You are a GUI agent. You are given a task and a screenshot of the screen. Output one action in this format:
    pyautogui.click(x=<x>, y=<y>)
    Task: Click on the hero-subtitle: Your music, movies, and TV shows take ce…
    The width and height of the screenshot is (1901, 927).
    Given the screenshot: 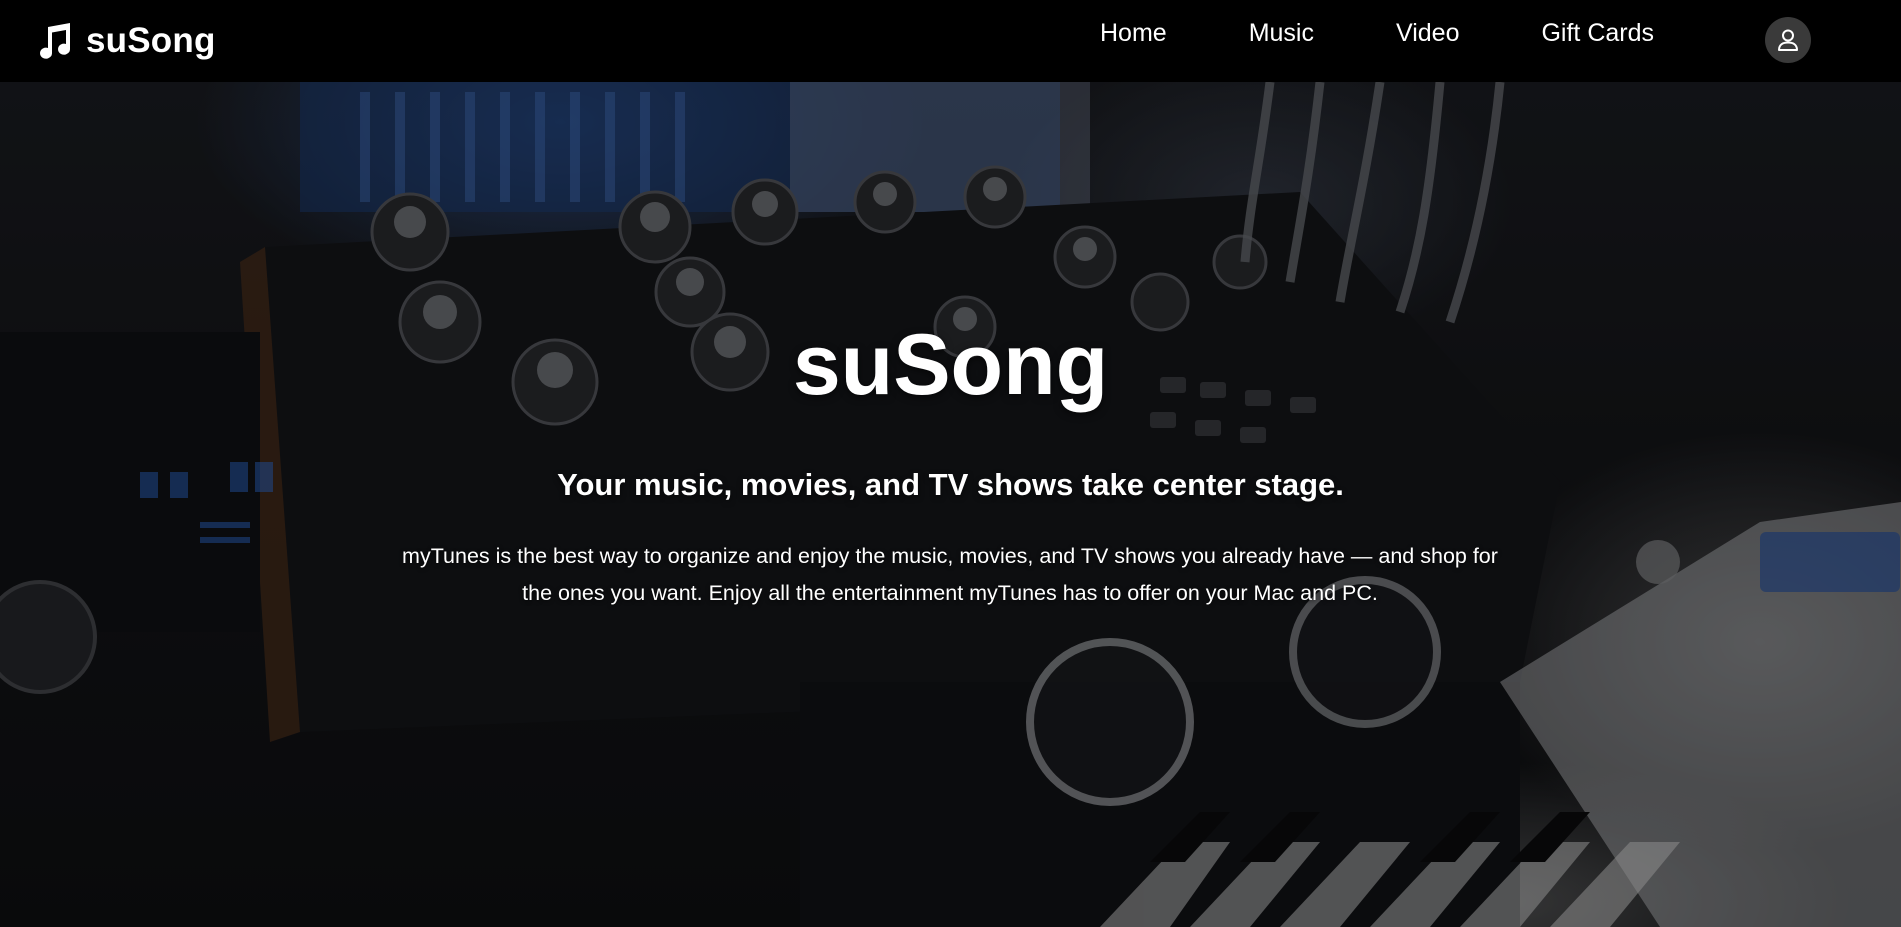 What is the action you would take?
    pyautogui.click(x=950, y=484)
    